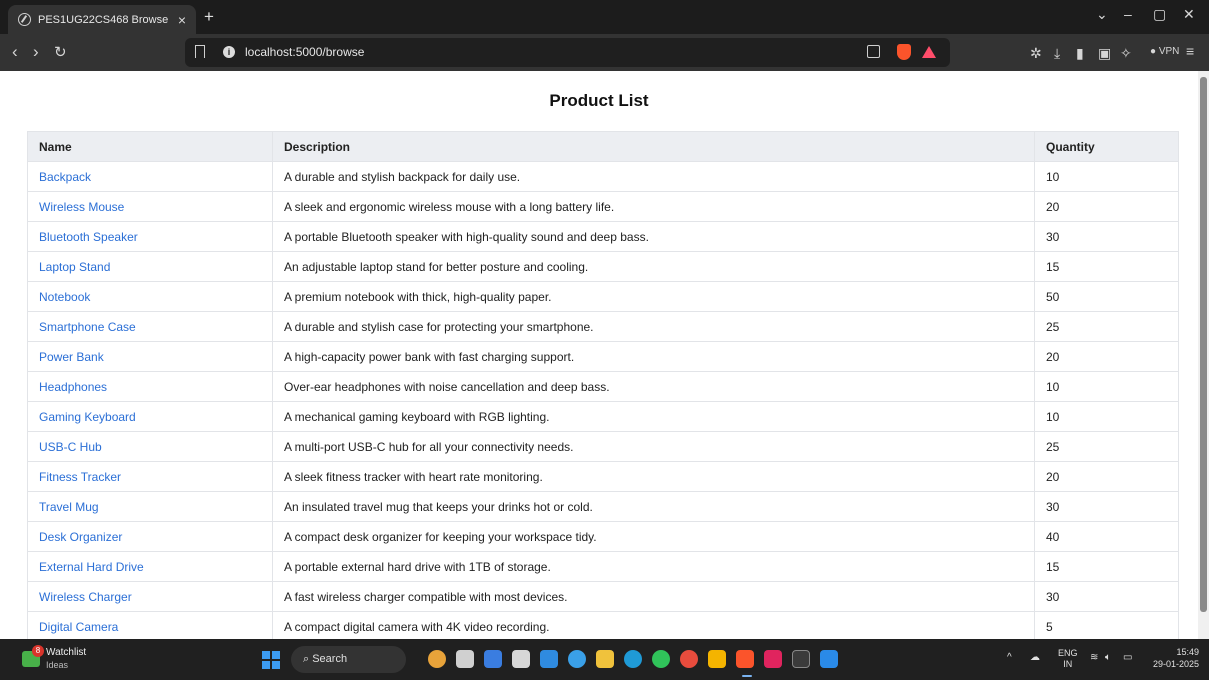  I want to click on language-indicator: ENG IN, so click(1068, 659).